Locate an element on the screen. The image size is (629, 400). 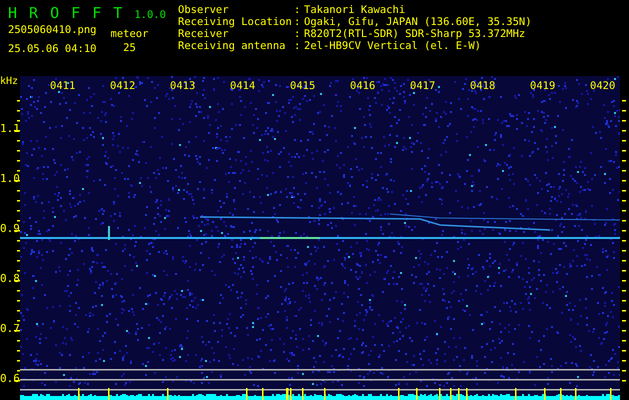
time-label: 0418 is located at coordinates (483, 86).